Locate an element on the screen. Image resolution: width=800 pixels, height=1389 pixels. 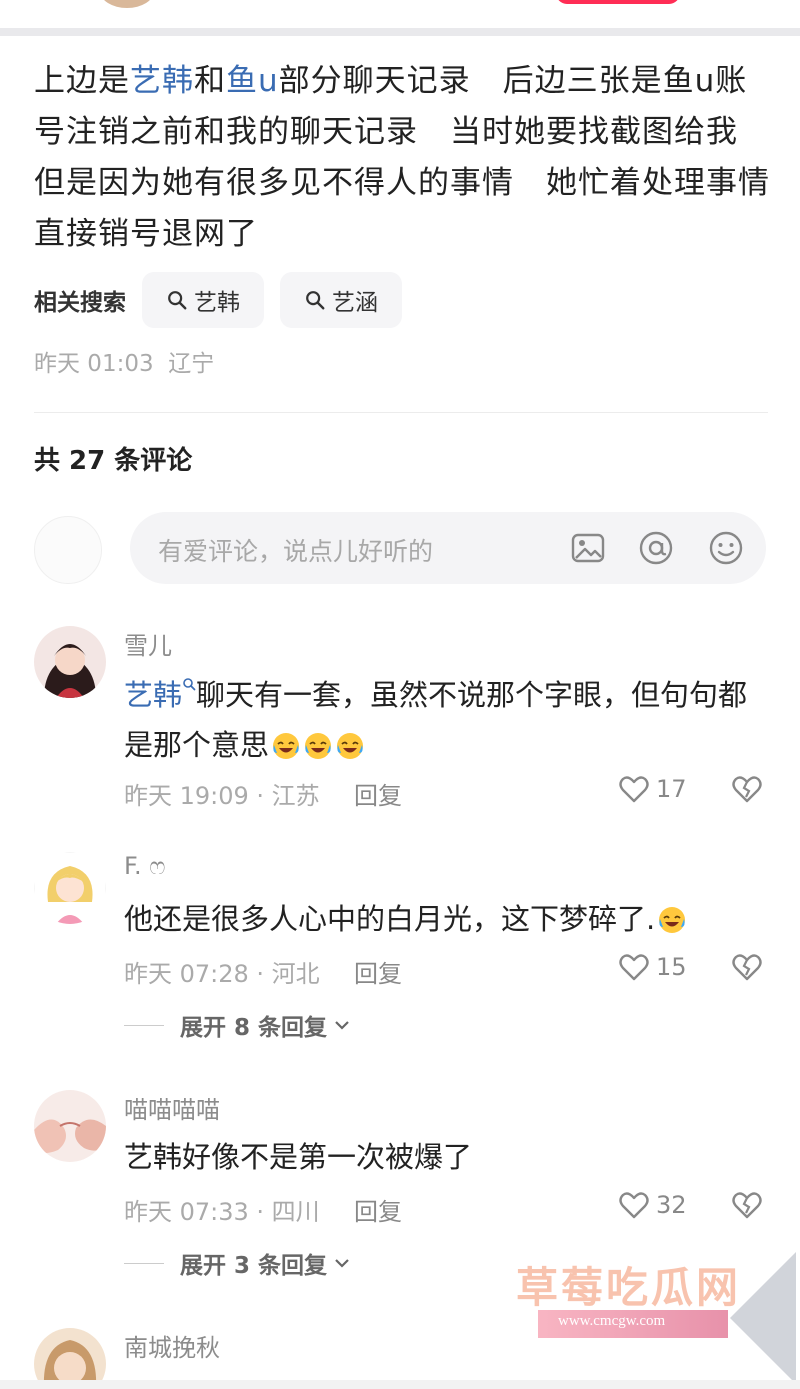
follow-button is located at coordinates (618, 2).